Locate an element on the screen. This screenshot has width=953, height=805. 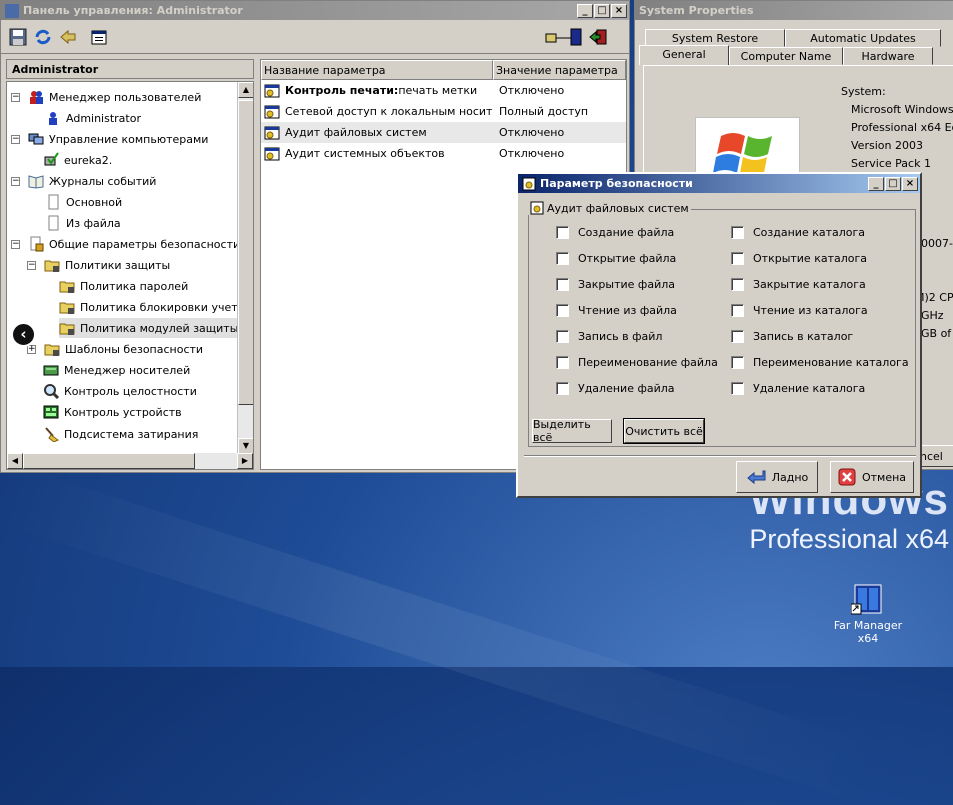
checkbox-write-file: Запись в файл is located at coordinates (609, 336).